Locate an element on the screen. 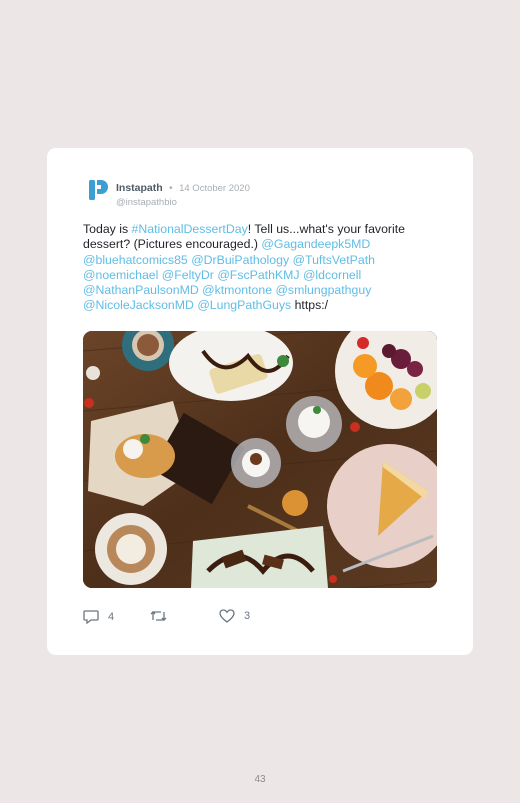 Image resolution: width=520 pixels, height=803 pixels. retweet-icon is located at coordinates (158, 616).